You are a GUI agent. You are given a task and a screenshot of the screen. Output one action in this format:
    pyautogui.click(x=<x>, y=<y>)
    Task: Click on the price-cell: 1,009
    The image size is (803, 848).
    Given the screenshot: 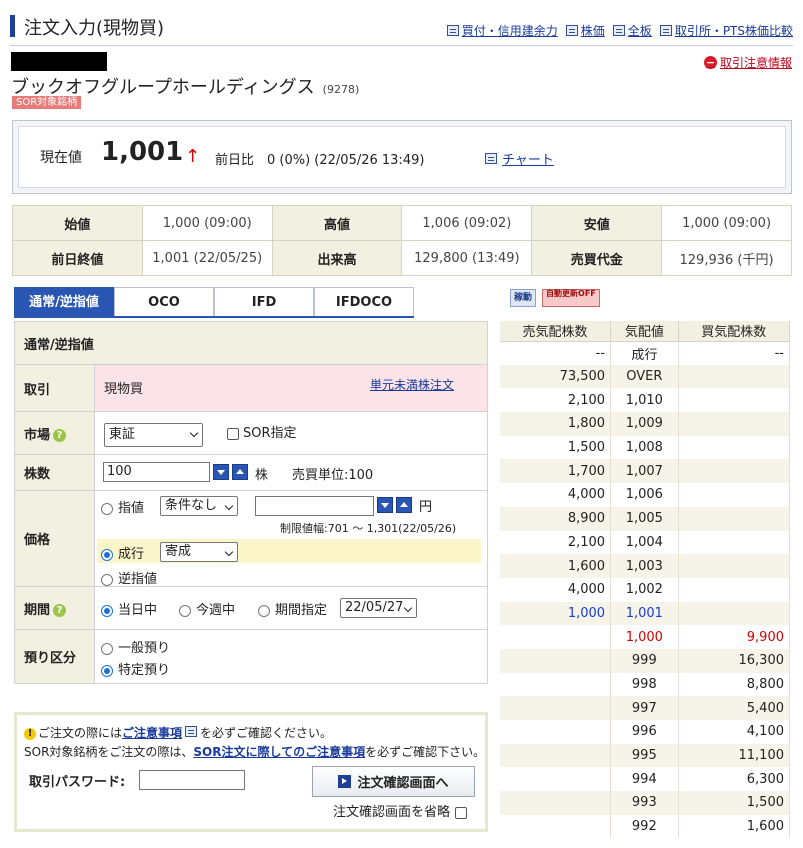 What is the action you would take?
    pyautogui.click(x=644, y=424)
    